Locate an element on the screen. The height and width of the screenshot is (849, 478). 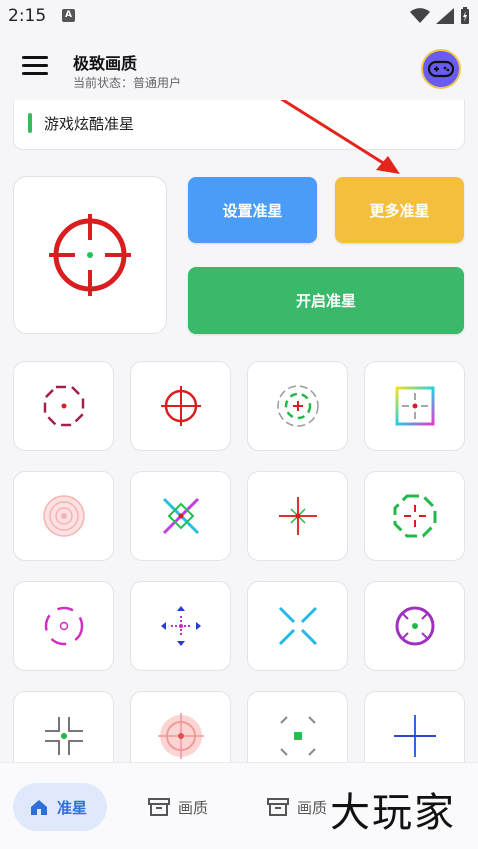
menu-button is located at coordinates (35, 67).